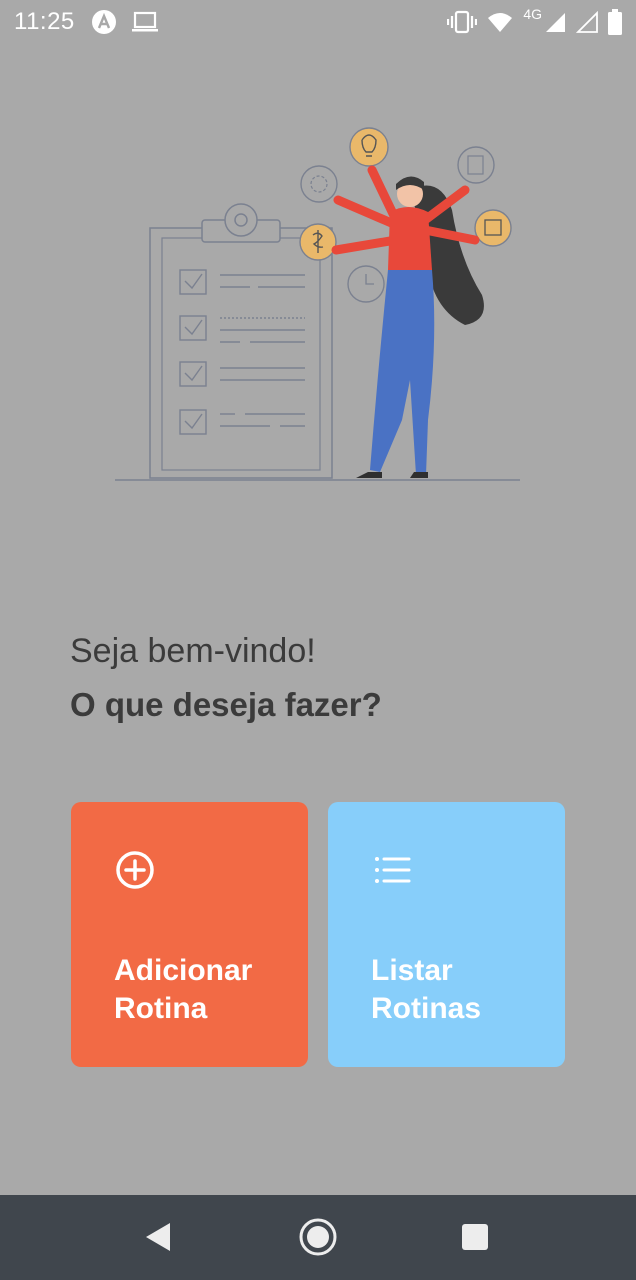  What do you see at coordinates (426, 1008) in the screenshot?
I see `list-routines-label-line2: Rotinas` at bounding box center [426, 1008].